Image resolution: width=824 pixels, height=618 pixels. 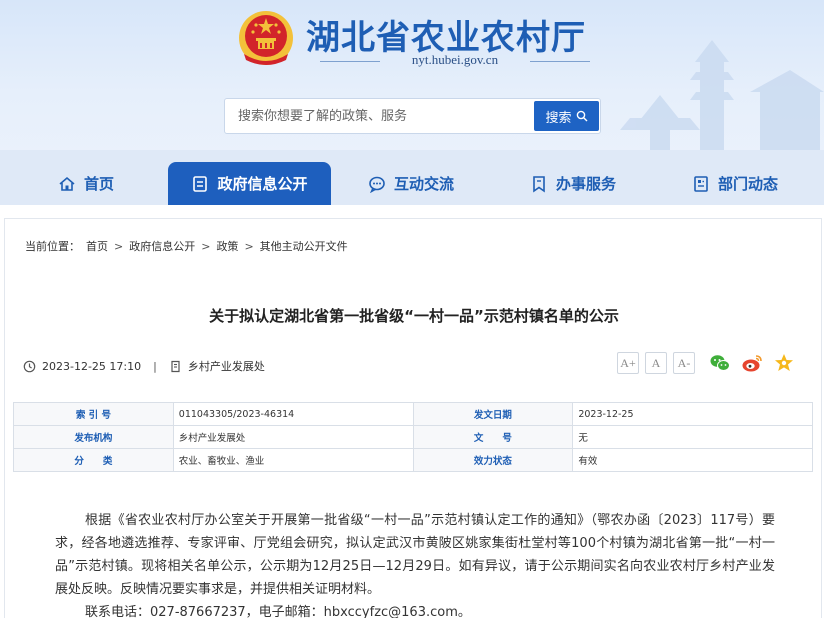 I want to click on font-increase-button: A+, so click(x=628, y=363).